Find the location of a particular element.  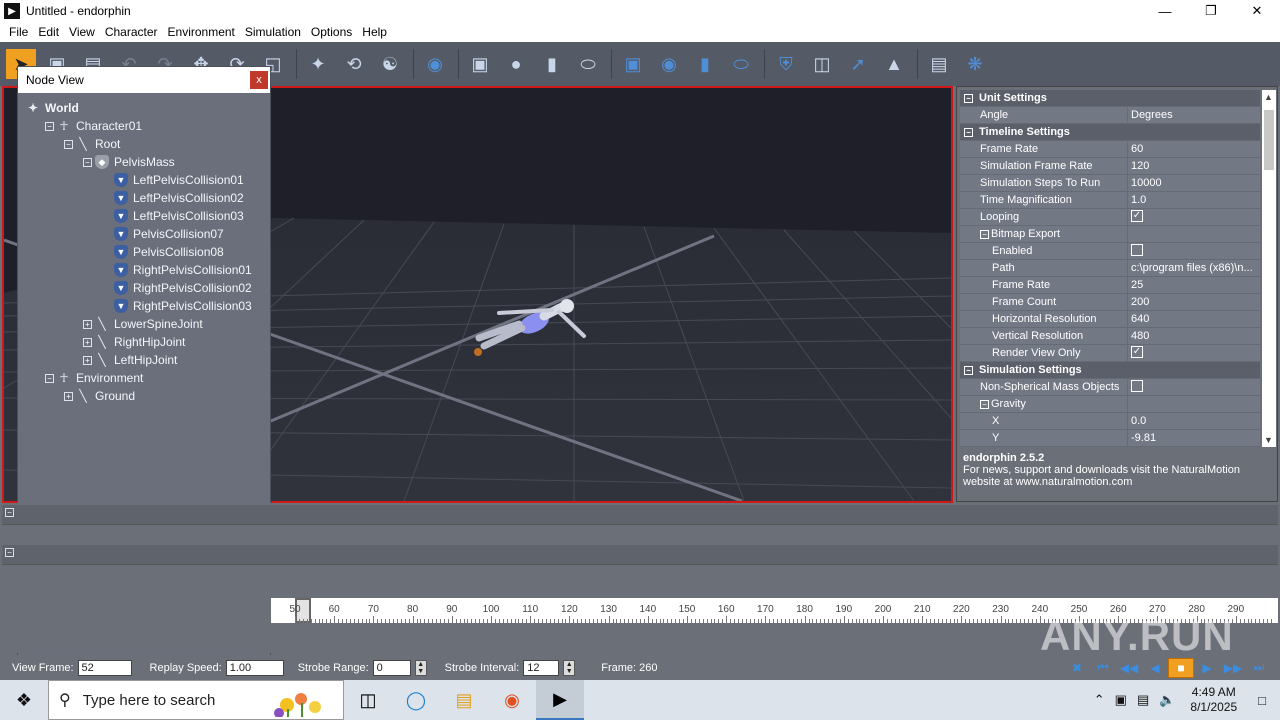

add-character-icon: ☯ is located at coordinates (390, 64).